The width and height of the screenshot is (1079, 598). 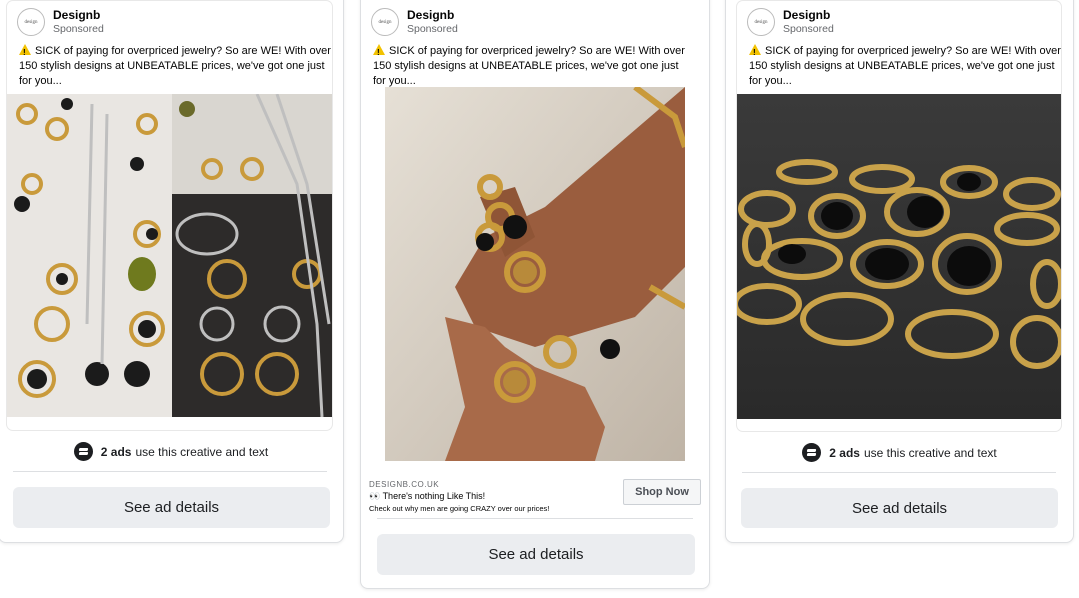 I want to click on eyes-icon: 👀, so click(x=375, y=496).